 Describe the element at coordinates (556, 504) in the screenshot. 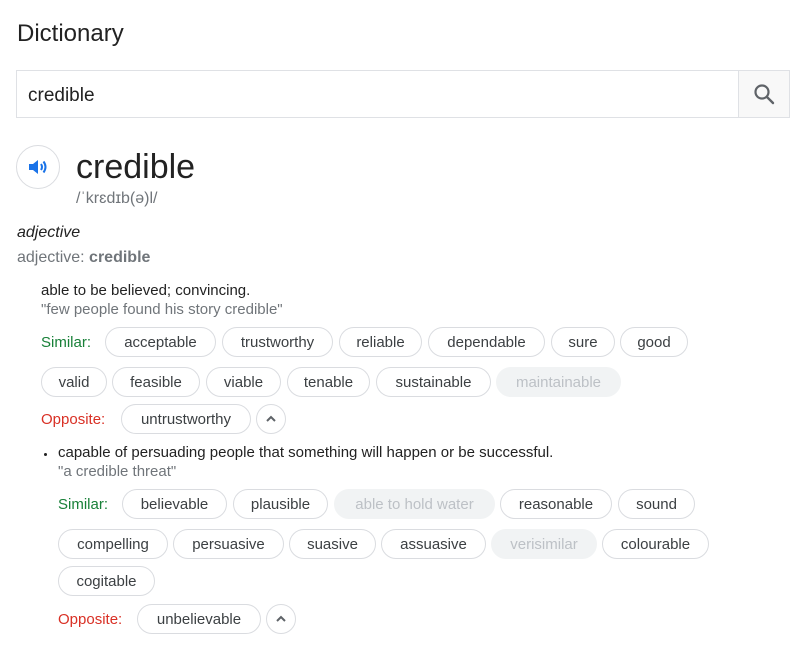

I see `synonym-chip: reasonable` at that location.